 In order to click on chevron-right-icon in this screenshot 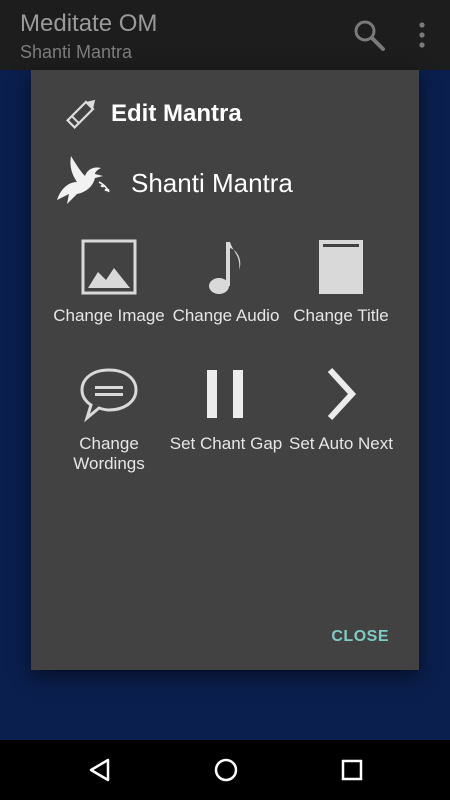, I will do `click(342, 394)`.